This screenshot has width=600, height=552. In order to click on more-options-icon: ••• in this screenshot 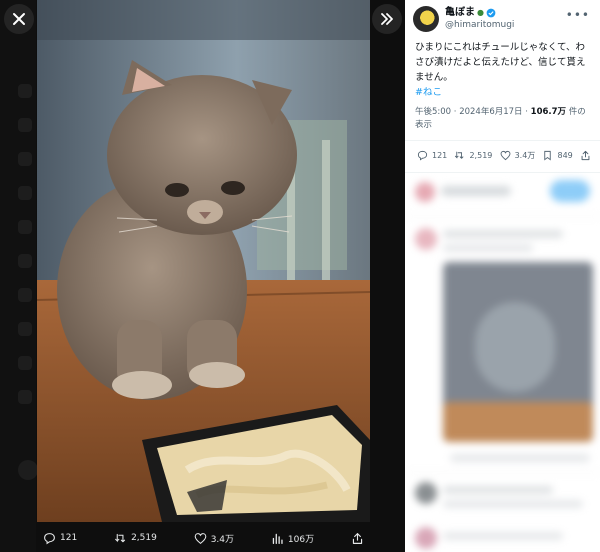, I will do `click(578, 15)`.